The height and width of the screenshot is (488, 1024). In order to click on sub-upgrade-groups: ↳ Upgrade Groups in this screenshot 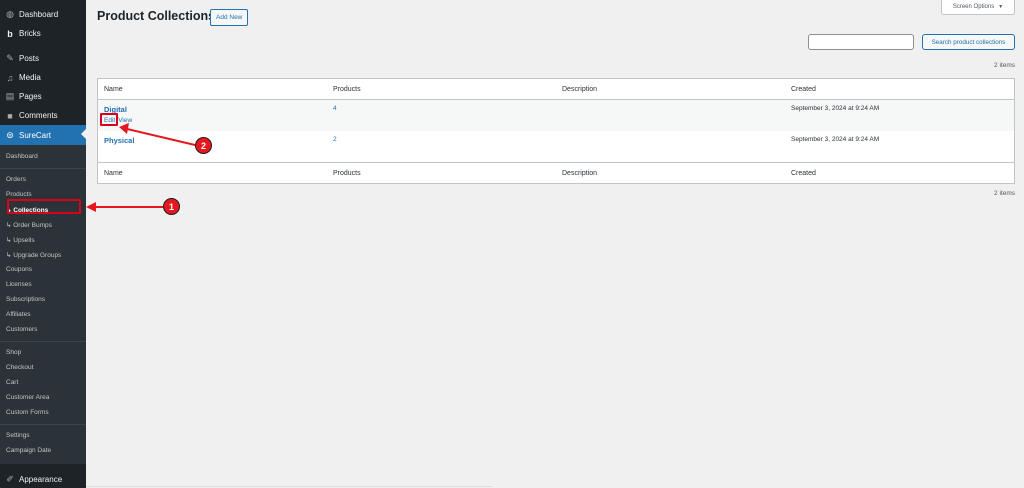, I will do `click(43, 254)`.